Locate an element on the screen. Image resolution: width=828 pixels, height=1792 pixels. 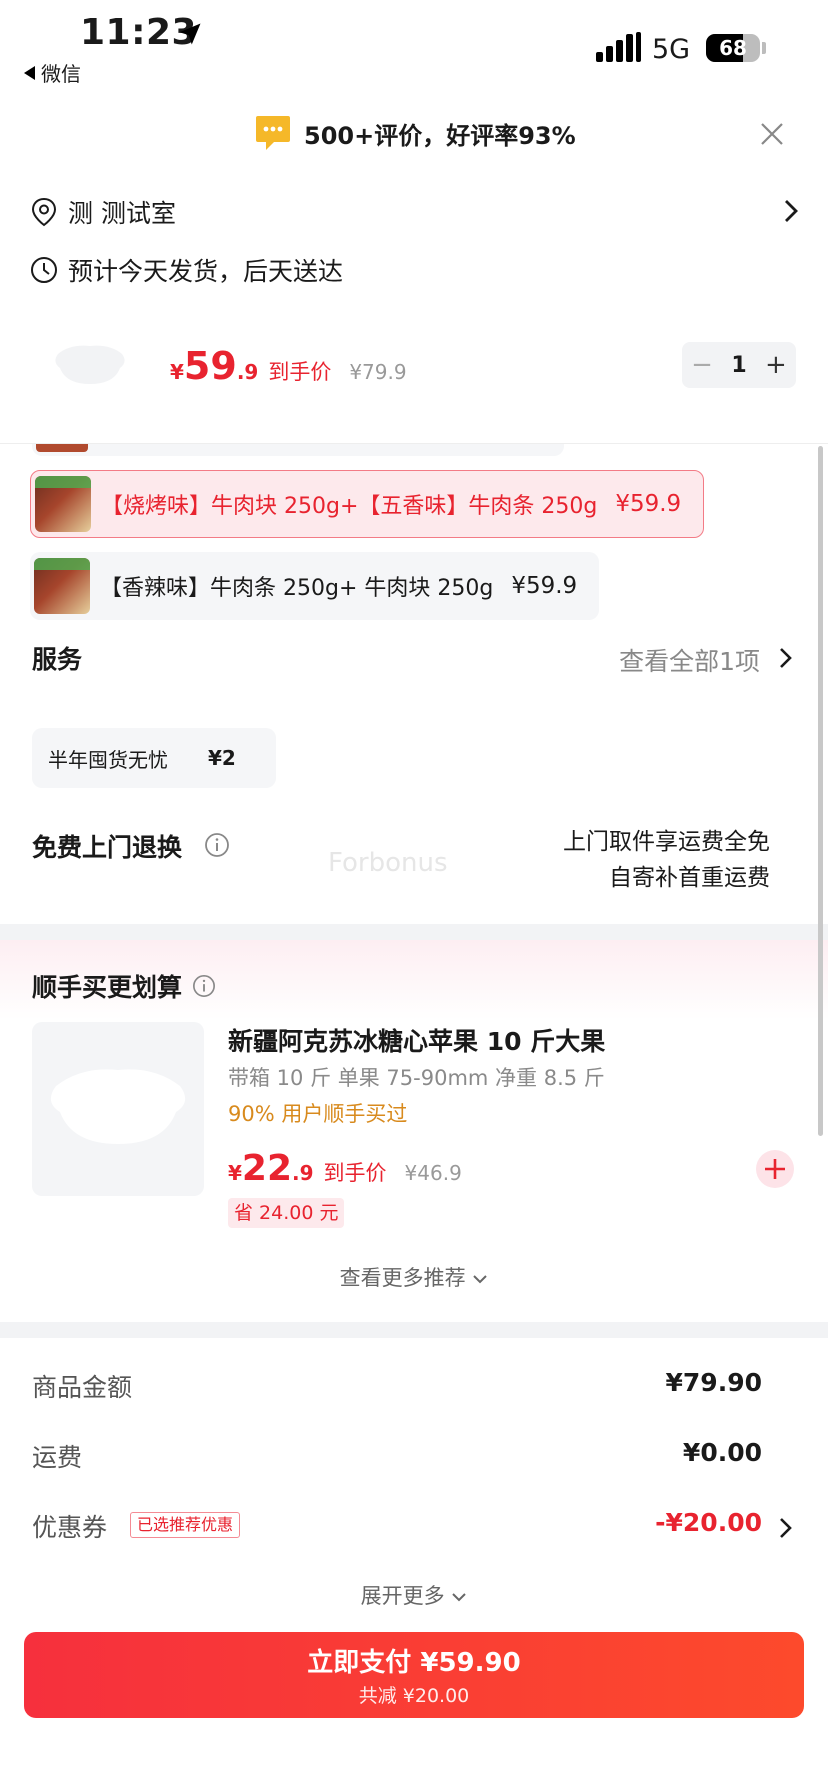
add-to-order-button is located at coordinates (775, 1169).